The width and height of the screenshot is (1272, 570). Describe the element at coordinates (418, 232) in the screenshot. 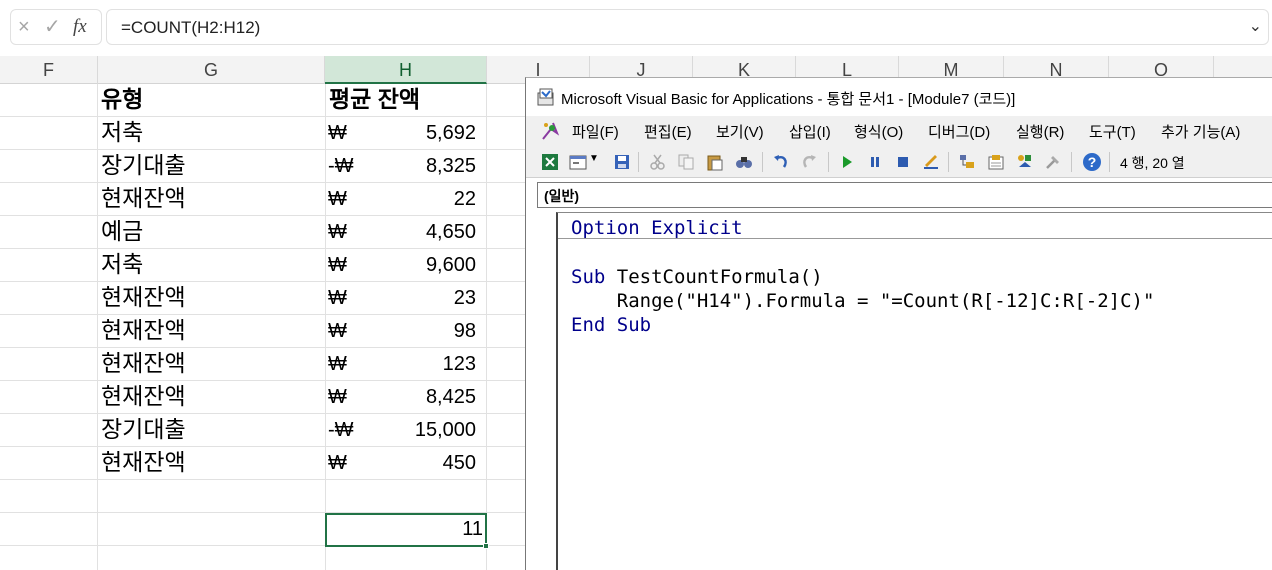

I see `balance-cell: 4,650` at that location.